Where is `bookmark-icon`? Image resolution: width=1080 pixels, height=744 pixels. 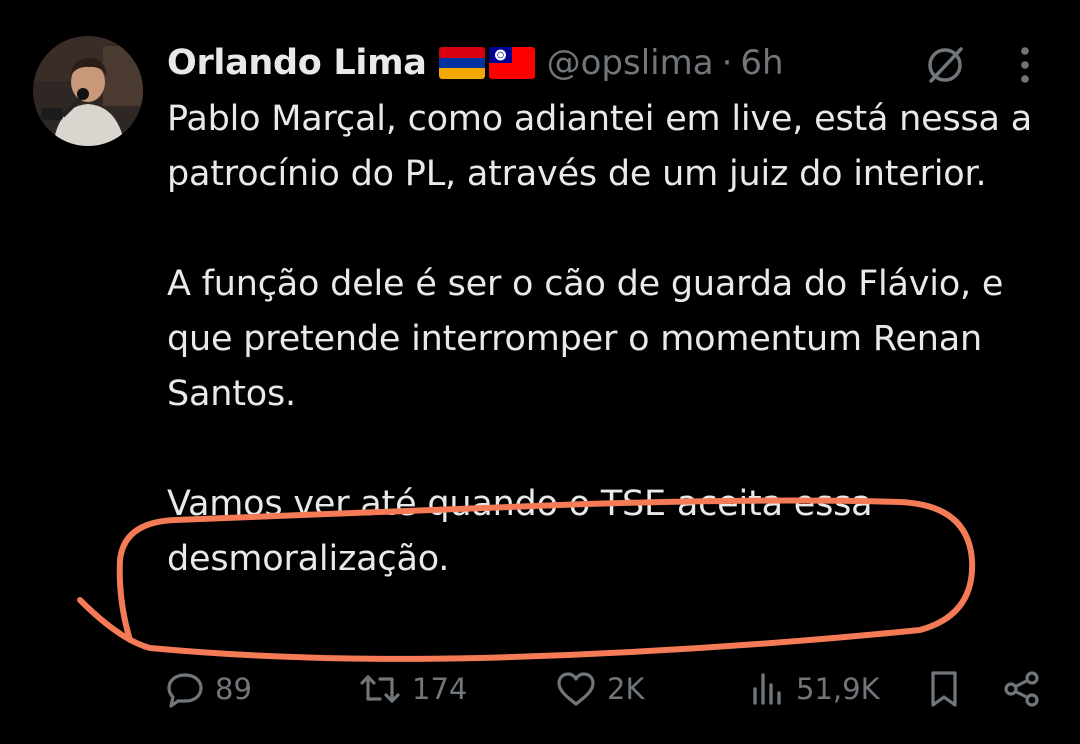 bookmark-icon is located at coordinates (944, 689).